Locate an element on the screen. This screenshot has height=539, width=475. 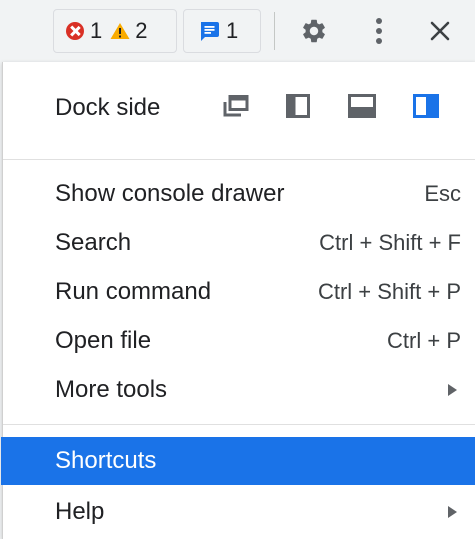
devtools-toolbar: 1 2 1 is located at coordinates (237, 31).